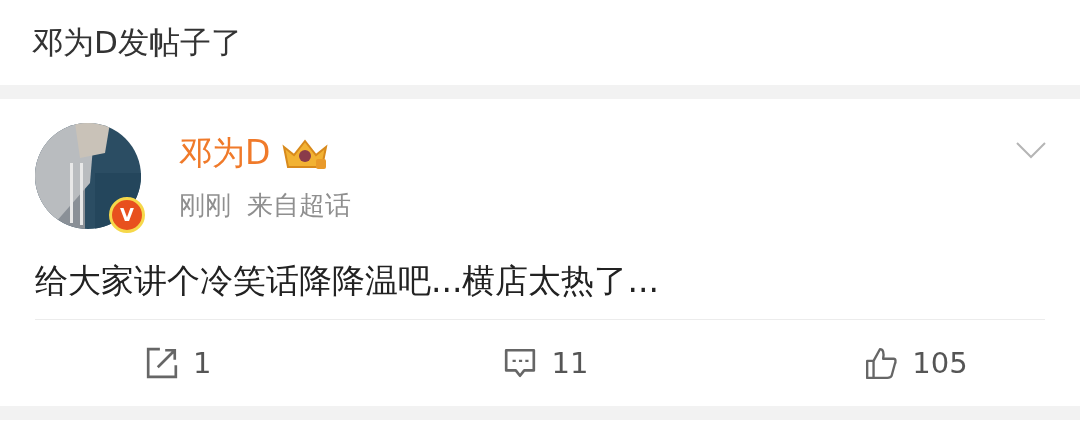 This screenshot has width=1080, height=439. Describe the element at coordinates (225, 153) in the screenshot. I see `author-name: 邓为D` at that location.